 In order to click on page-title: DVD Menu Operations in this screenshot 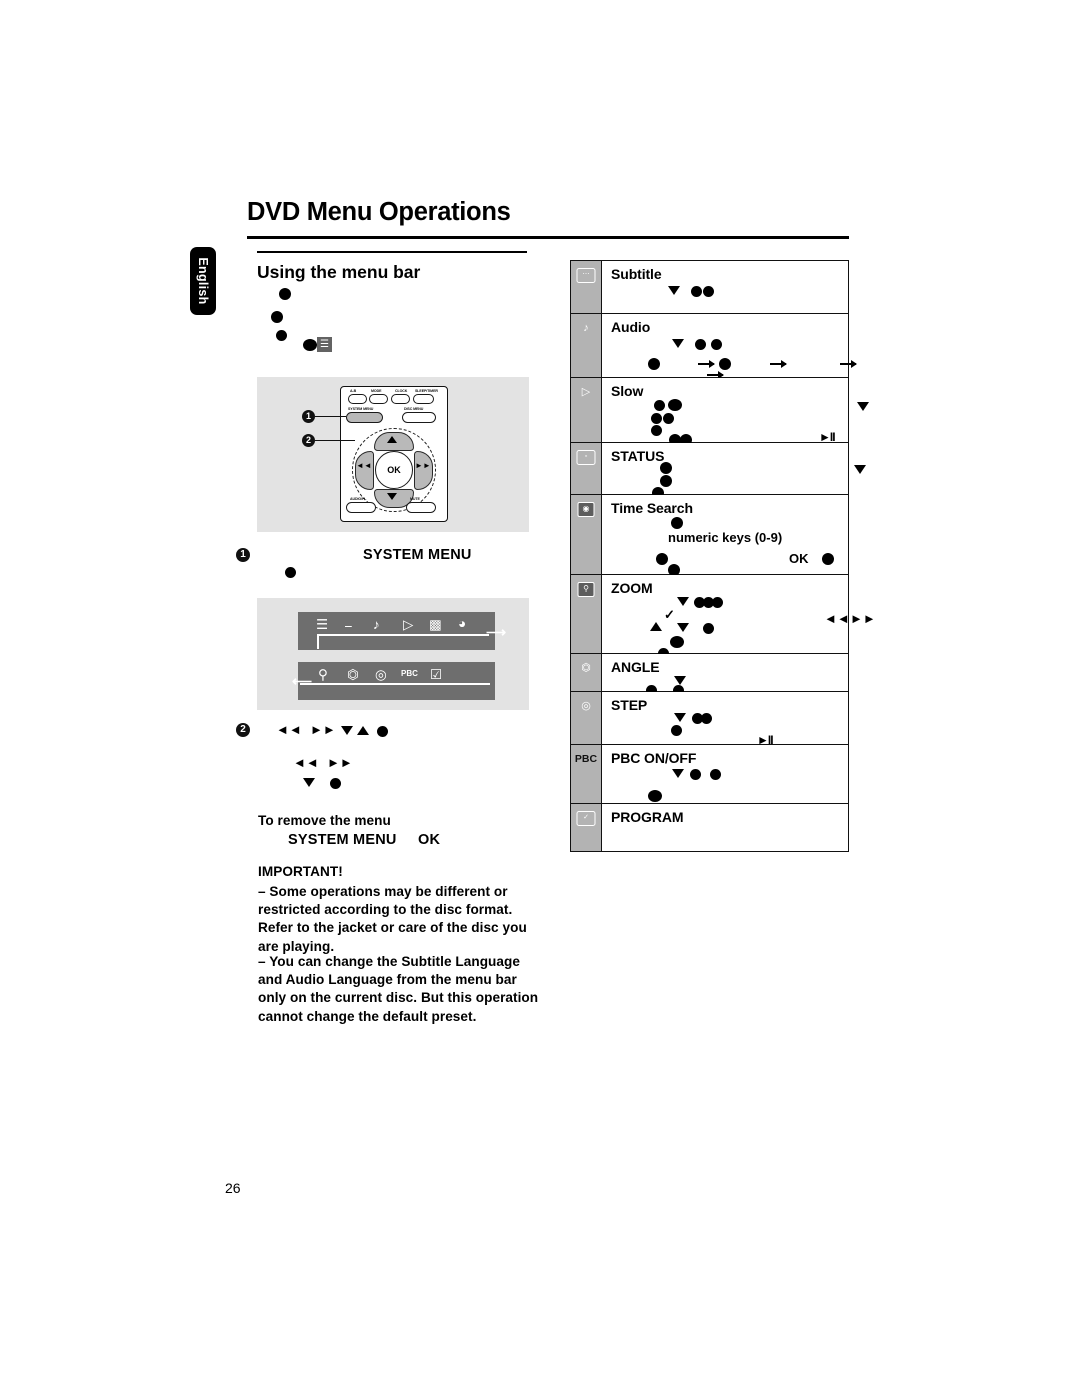, I will do `click(379, 212)`.